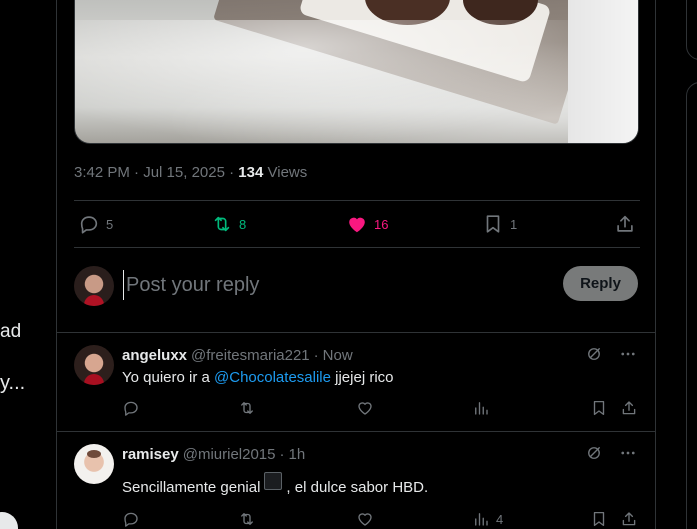 The image size is (697, 529). Describe the element at coordinates (381, 224) in the screenshot. I see `like-count: 16` at that location.